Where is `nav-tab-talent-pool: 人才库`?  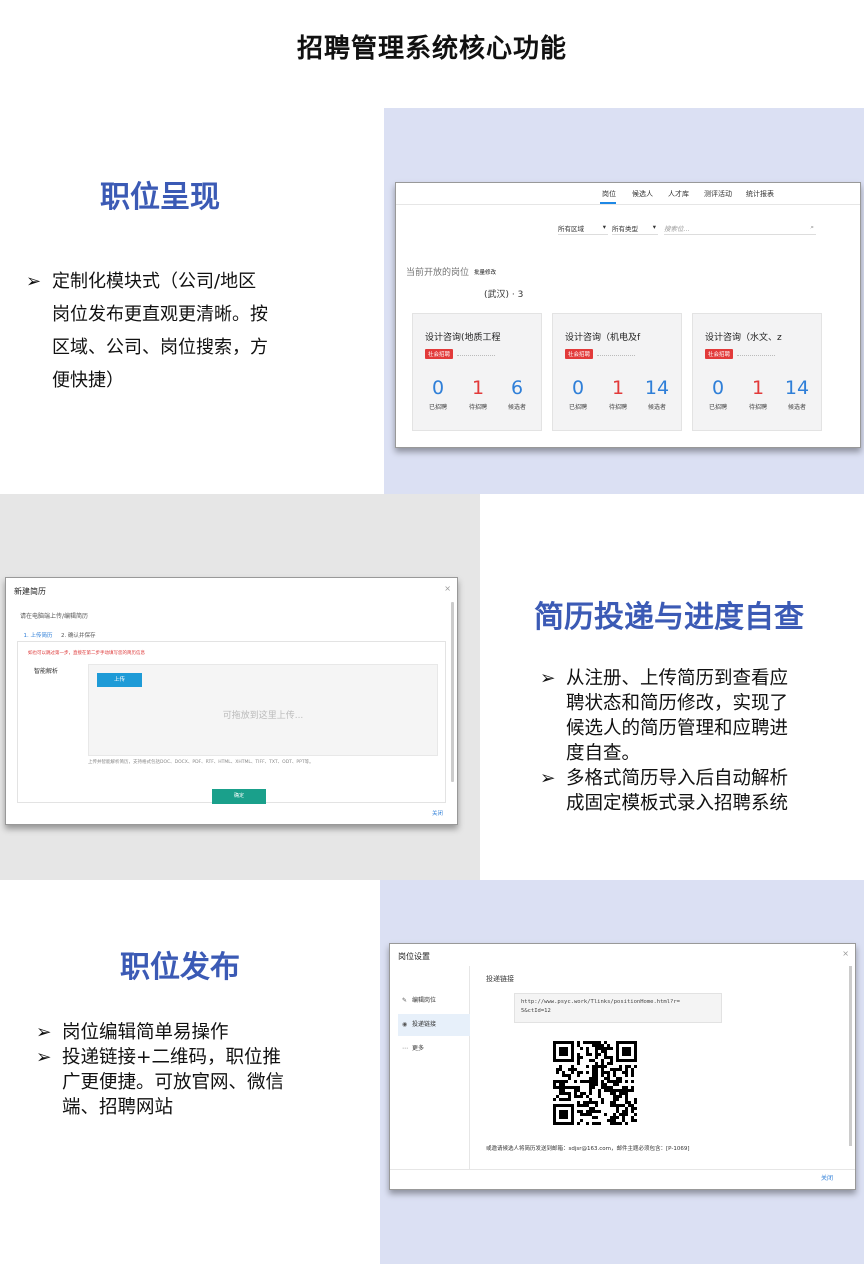 nav-tab-talent-pool: 人才库 is located at coordinates (678, 194).